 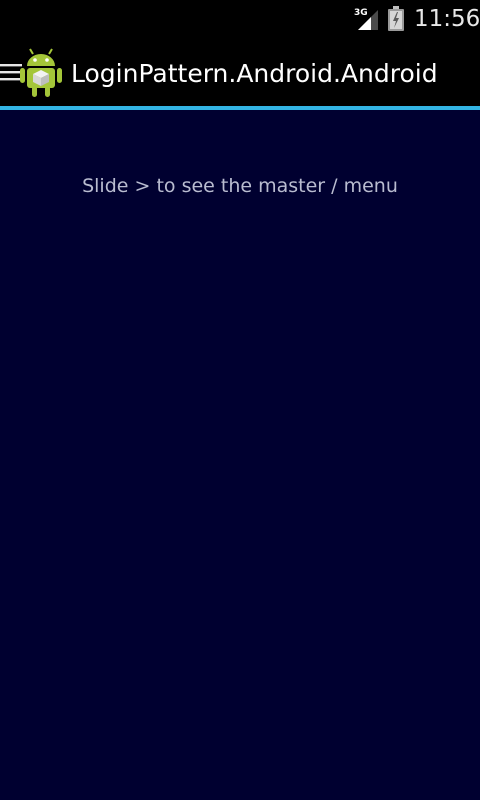 What do you see at coordinates (254, 73) in the screenshot?
I see `app-title: LoginPattern.Android.Android` at bounding box center [254, 73].